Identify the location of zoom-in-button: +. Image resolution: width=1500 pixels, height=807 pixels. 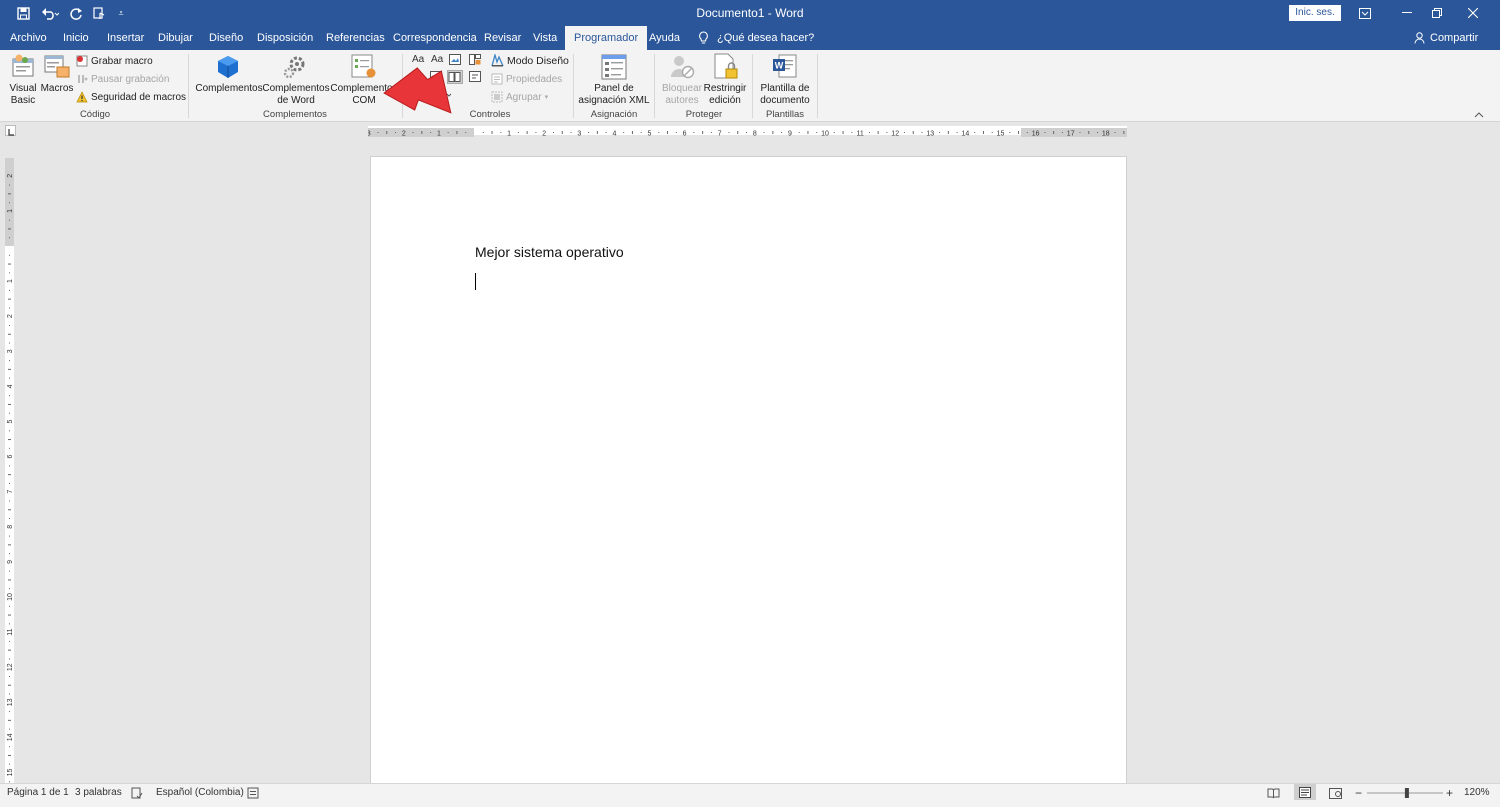
(1449, 793).